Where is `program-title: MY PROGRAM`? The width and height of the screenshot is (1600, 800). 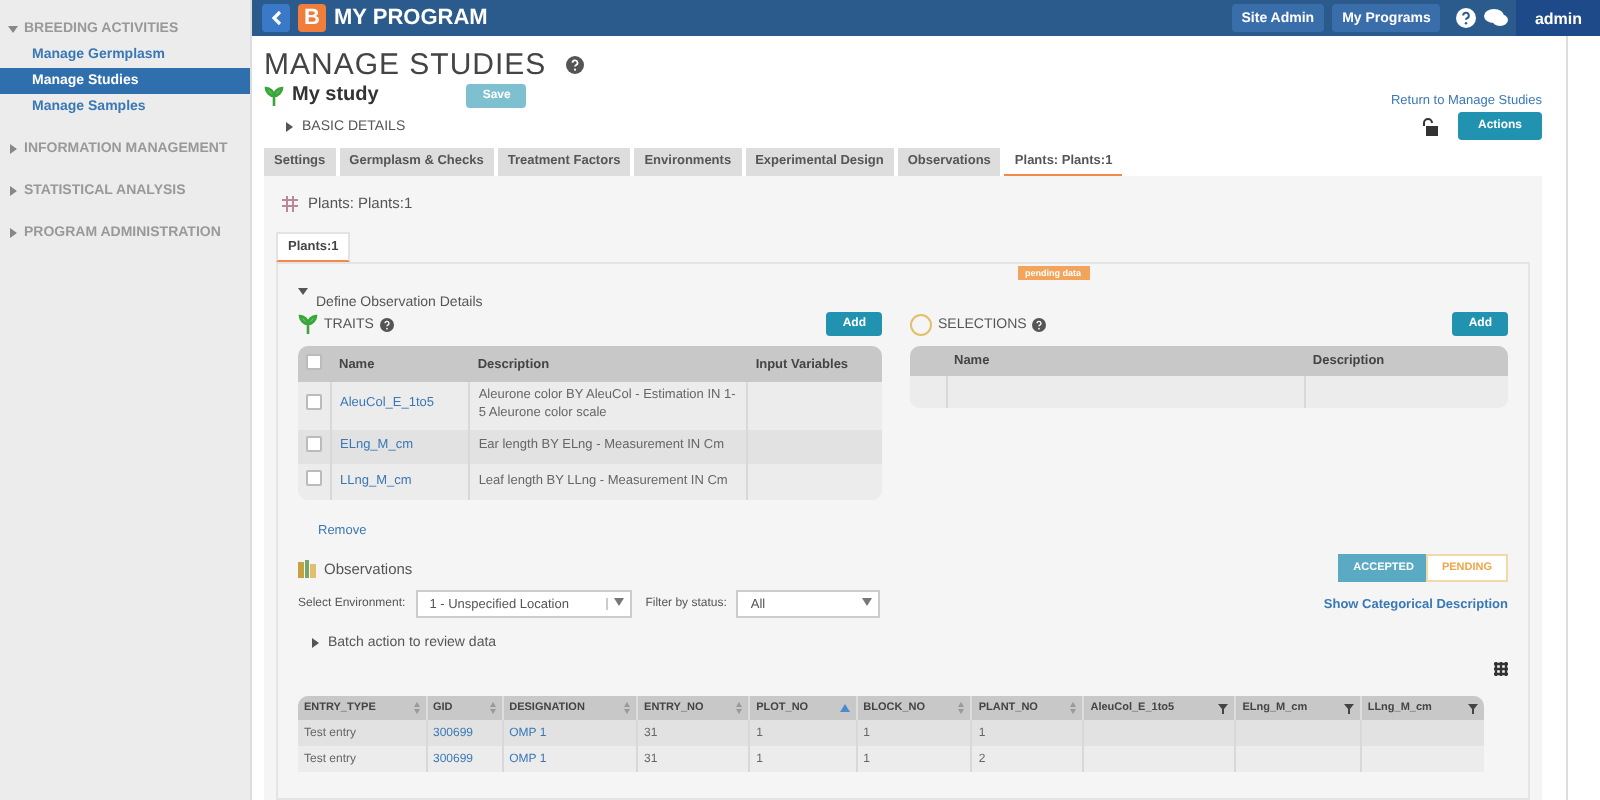
program-title: MY PROGRAM is located at coordinates (412, 18).